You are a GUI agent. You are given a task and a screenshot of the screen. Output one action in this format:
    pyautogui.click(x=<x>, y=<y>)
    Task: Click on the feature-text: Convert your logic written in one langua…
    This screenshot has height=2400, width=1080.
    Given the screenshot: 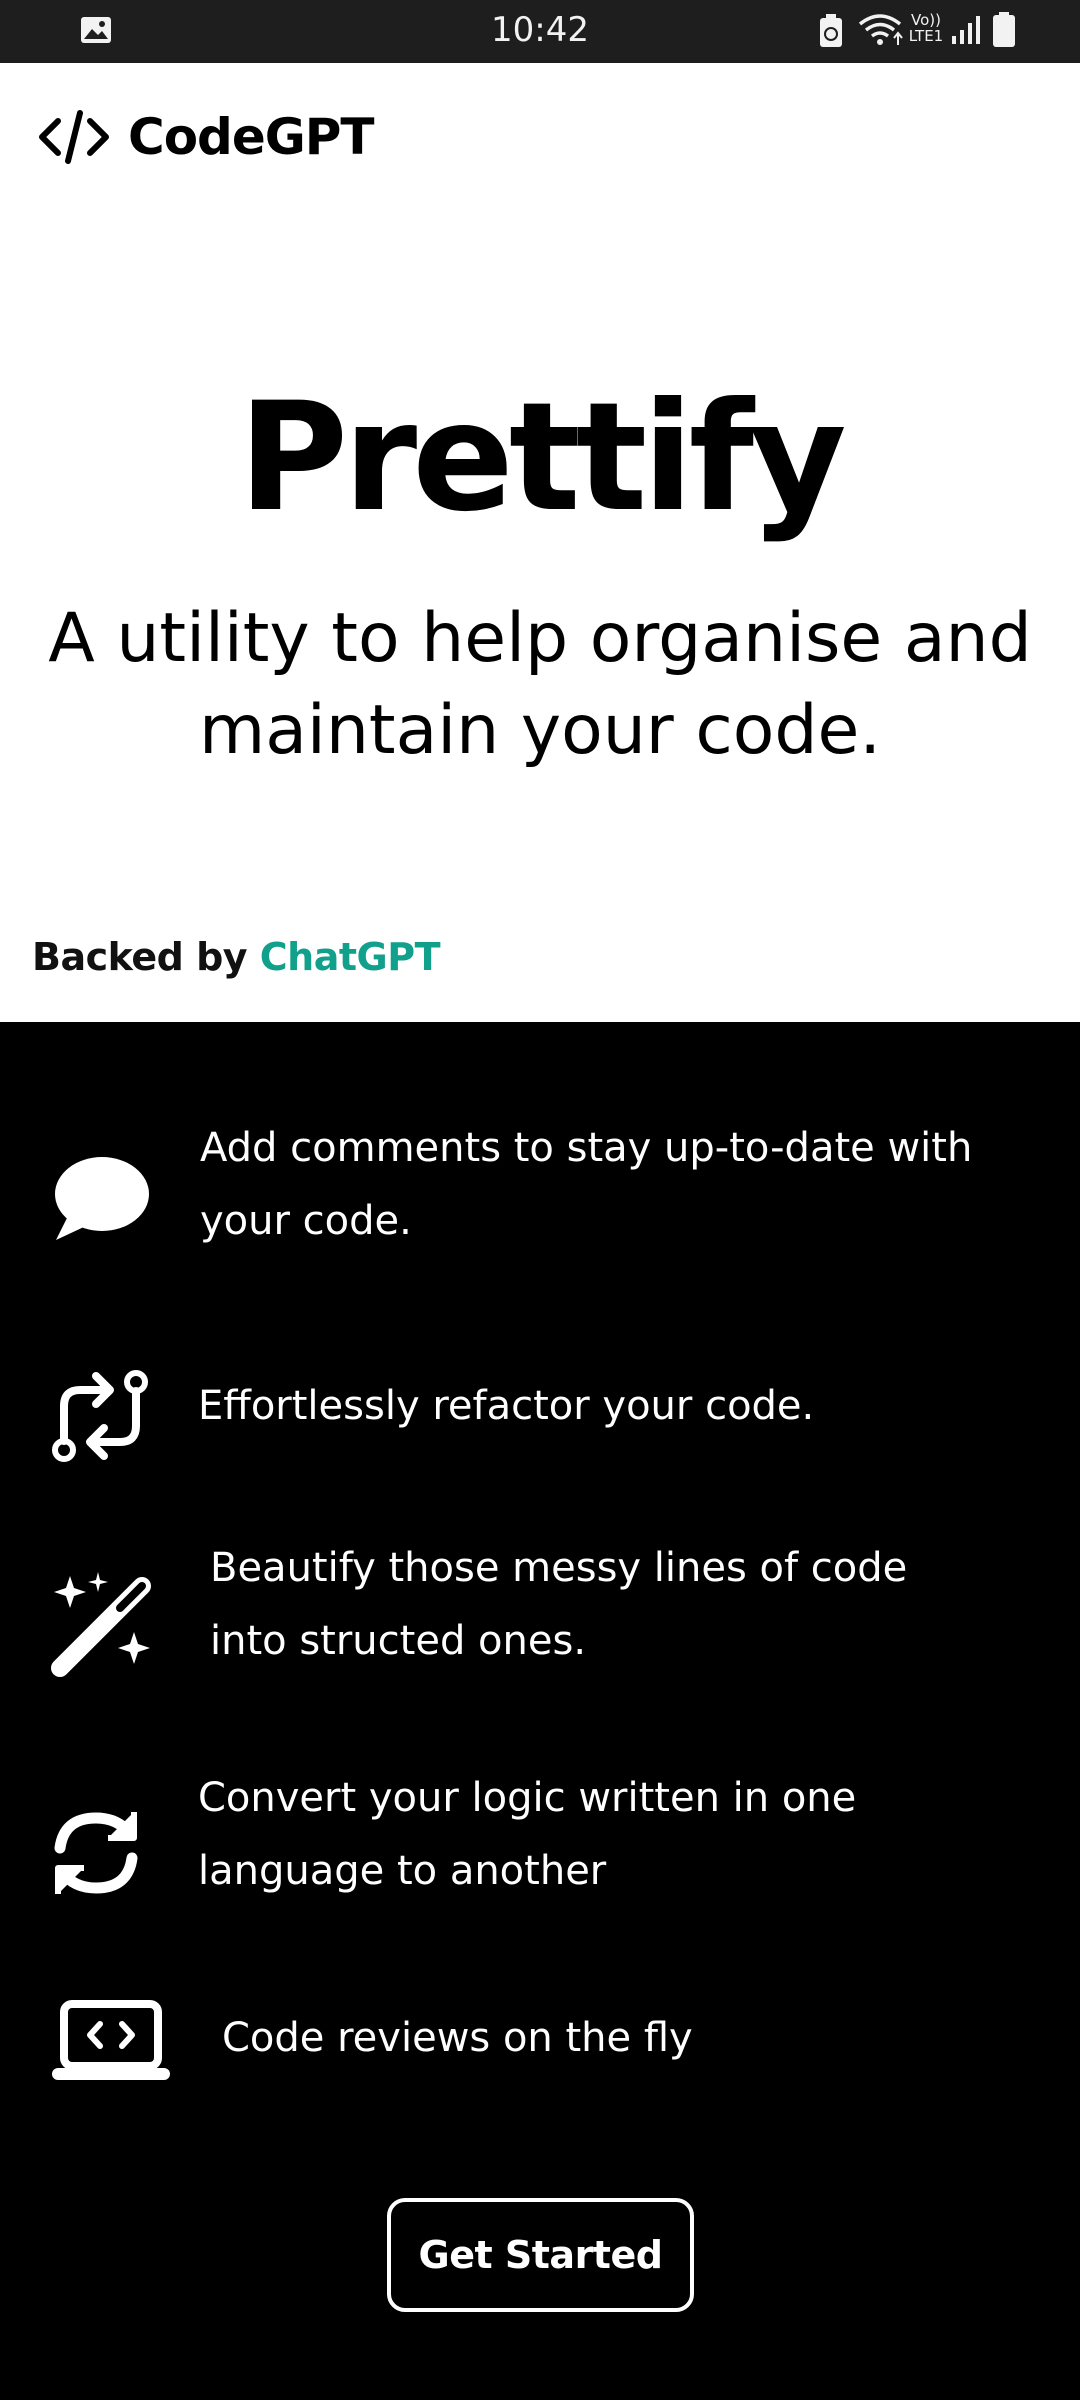 What is the action you would take?
    pyautogui.click(x=527, y=1834)
    